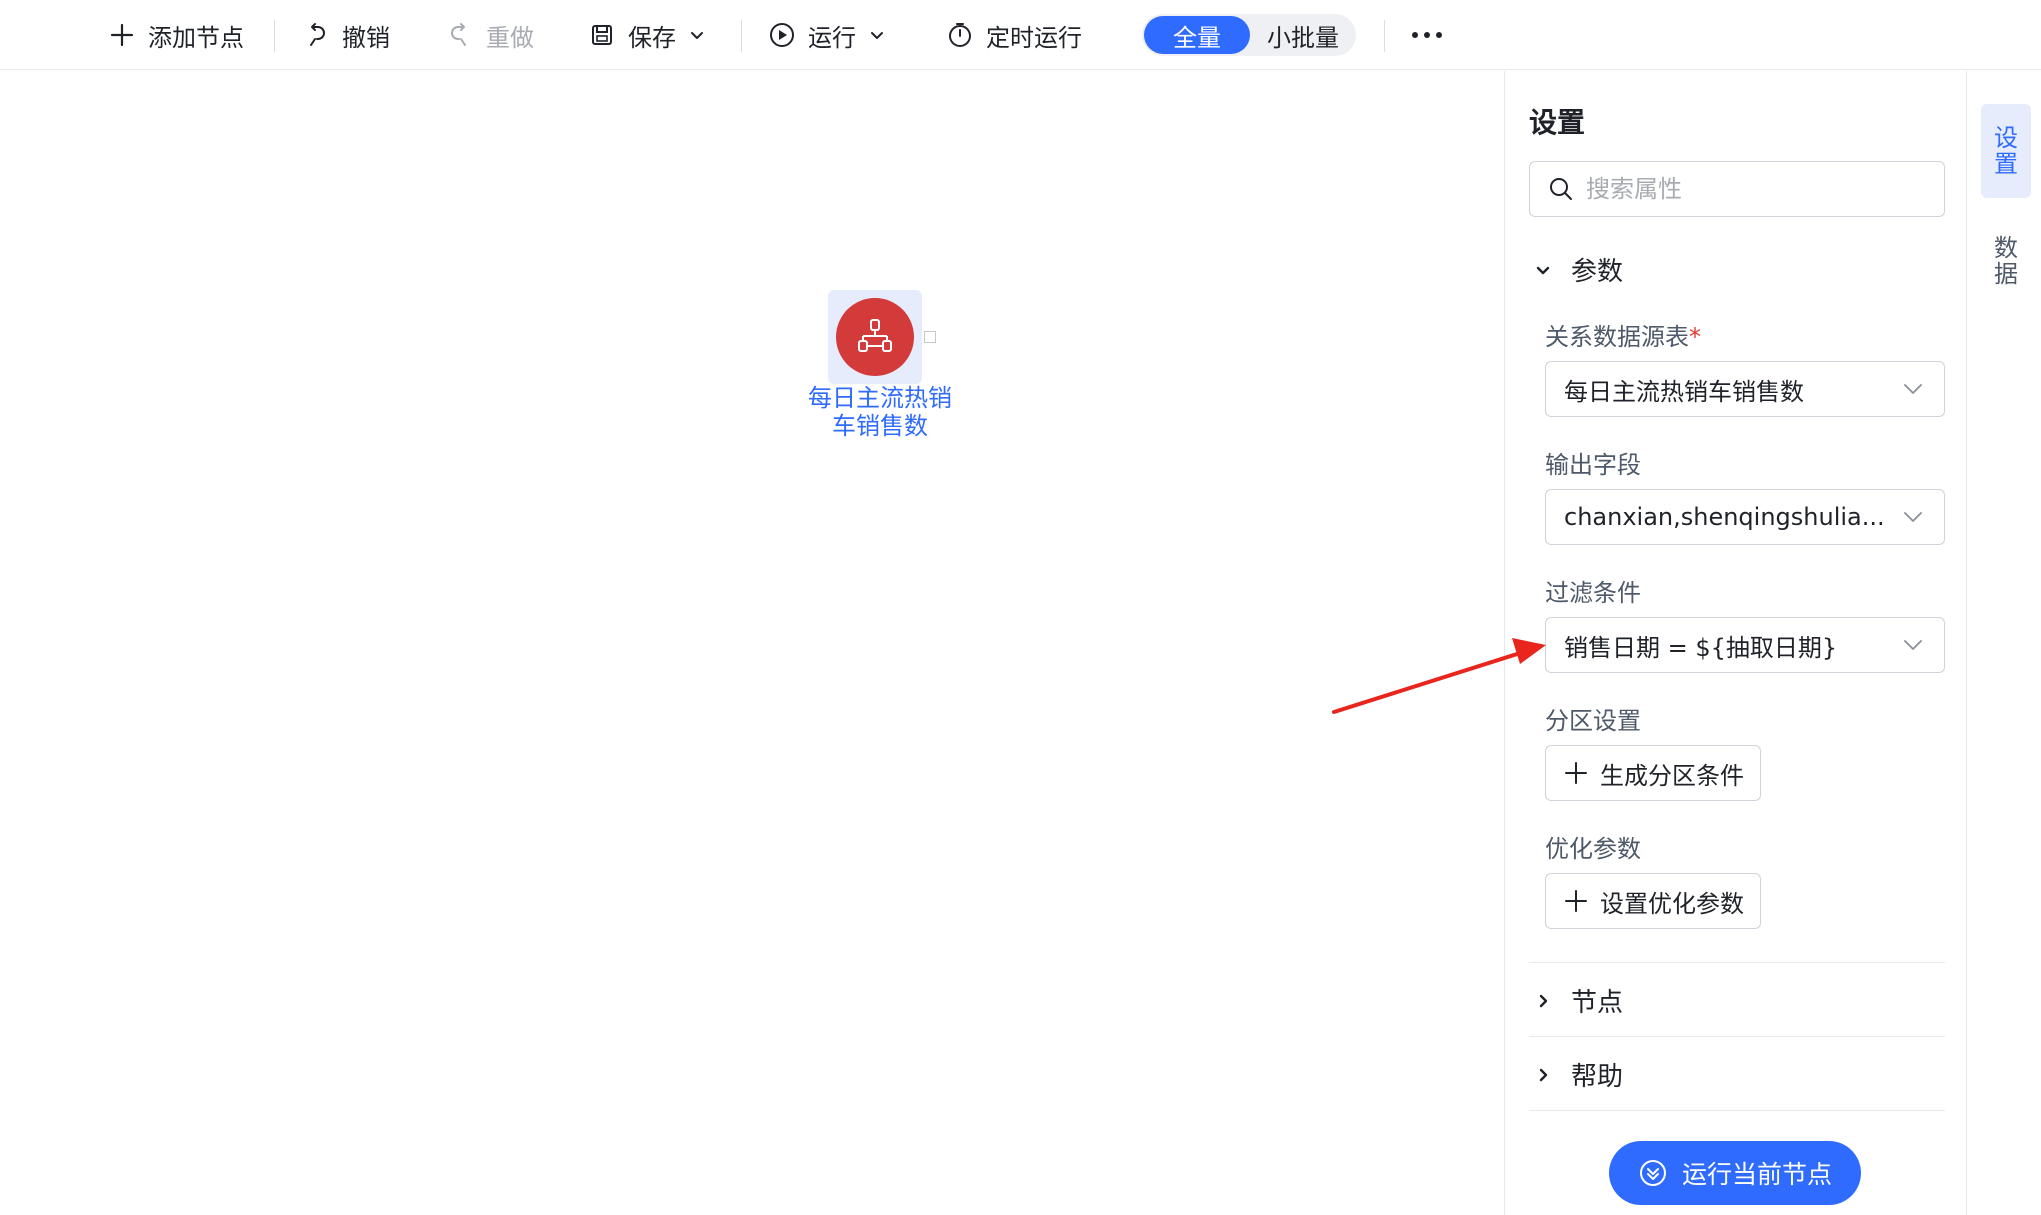 The width and height of the screenshot is (2041, 1215). What do you see at coordinates (880, 426) in the screenshot?
I see `node-label-line2: 车销售数` at bounding box center [880, 426].